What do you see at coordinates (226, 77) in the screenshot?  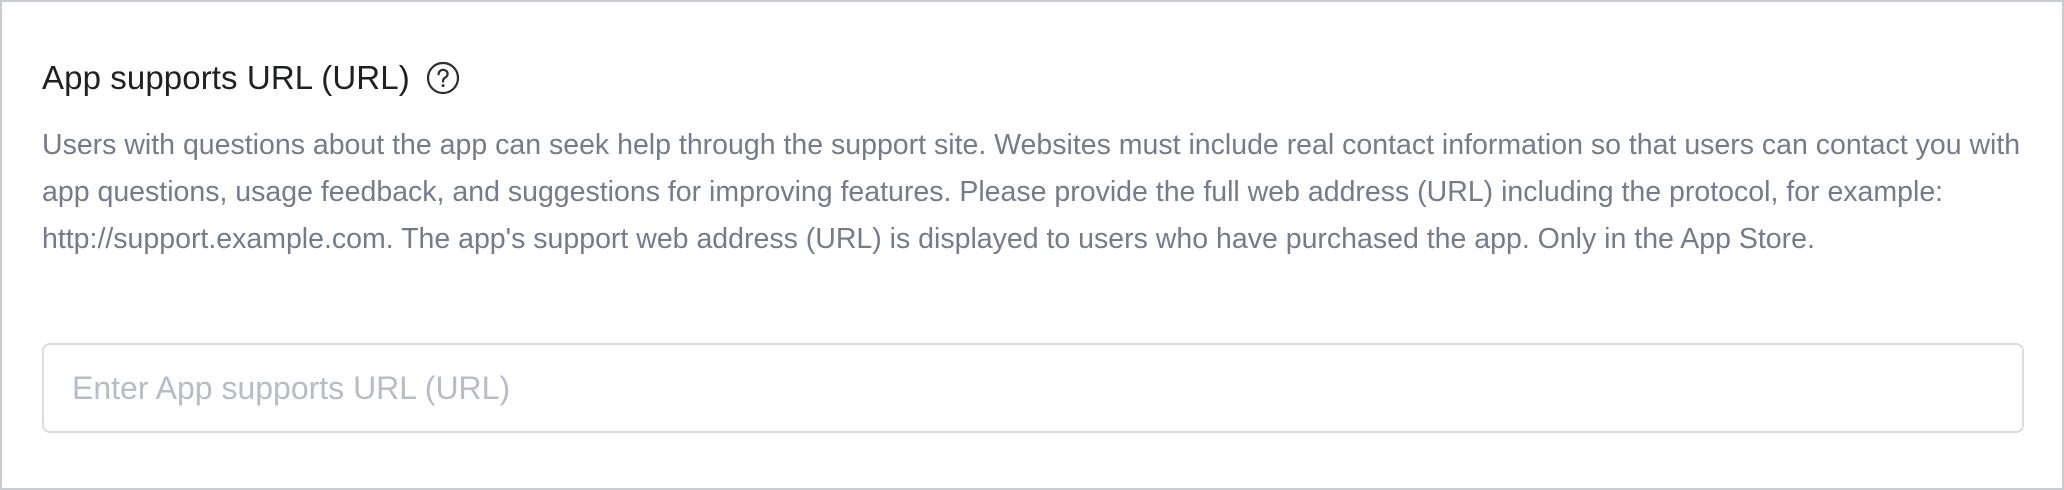 I see `section-title: App supports URL (URL)` at bounding box center [226, 77].